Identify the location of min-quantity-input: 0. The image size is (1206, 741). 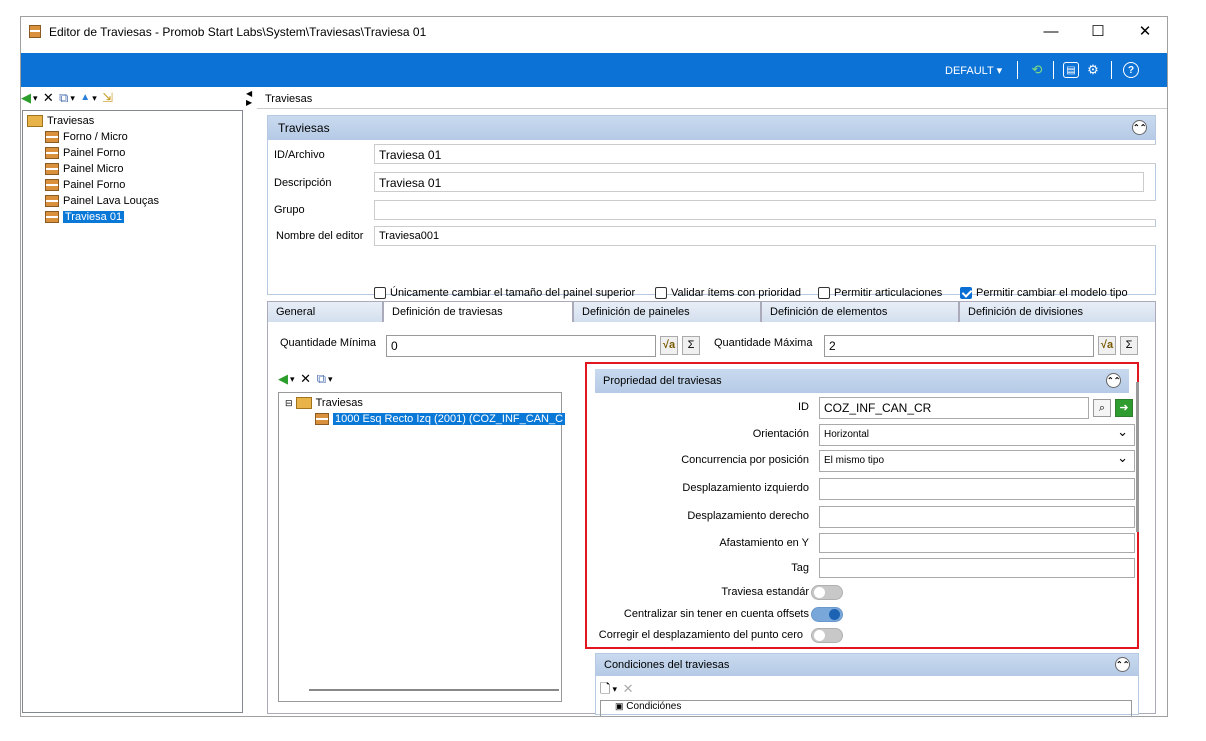
(521, 346).